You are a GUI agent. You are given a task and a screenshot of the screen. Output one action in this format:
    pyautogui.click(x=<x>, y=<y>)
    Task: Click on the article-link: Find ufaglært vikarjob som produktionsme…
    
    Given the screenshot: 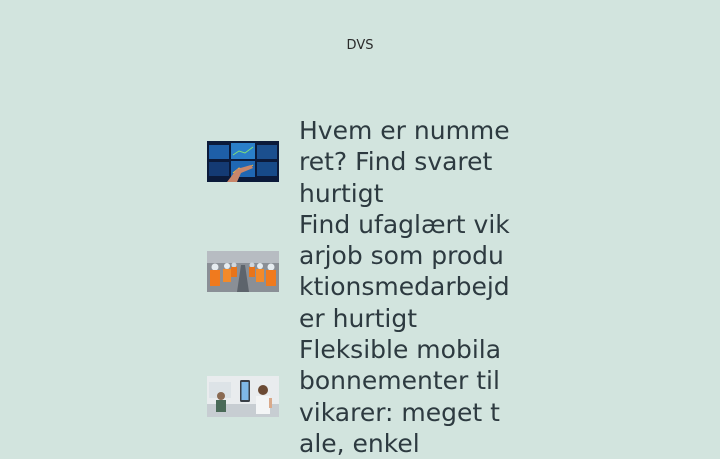 What is the action you would take?
    pyautogui.click(x=367, y=271)
    